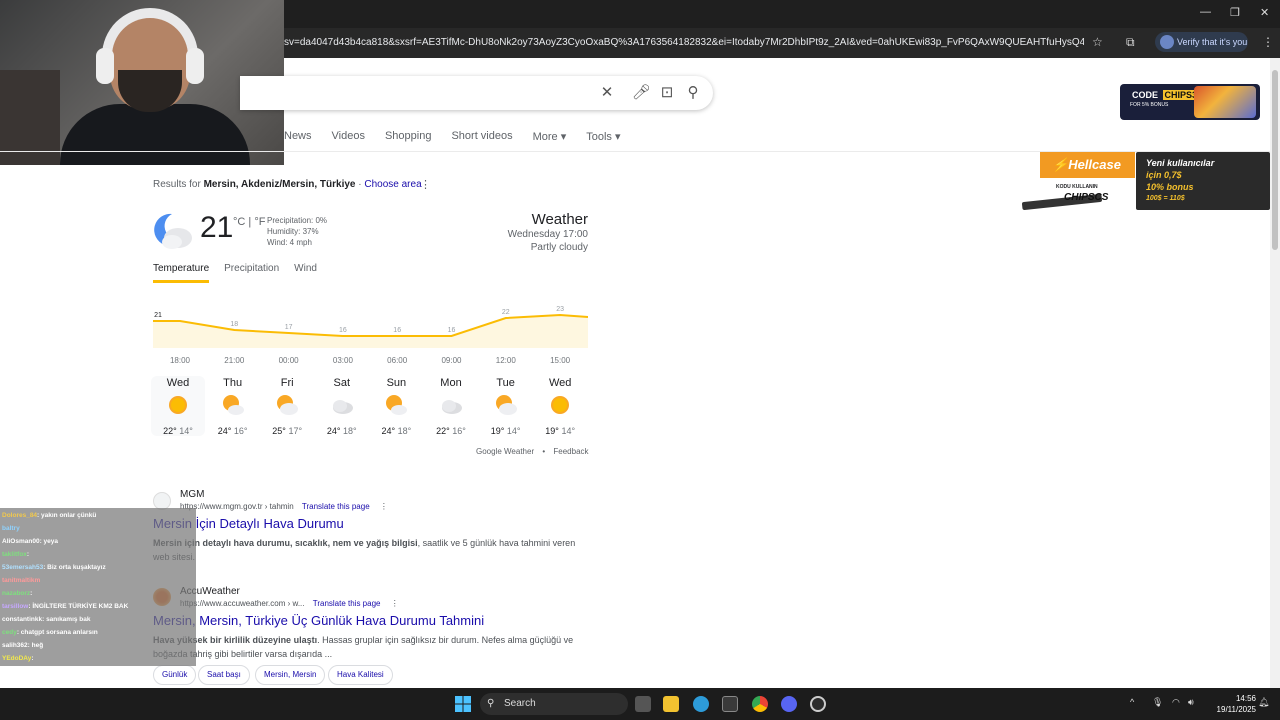  Describe the element at coordinates (392, 184) in the screenshot. I see `choose-area-link: Choose area` at that location.